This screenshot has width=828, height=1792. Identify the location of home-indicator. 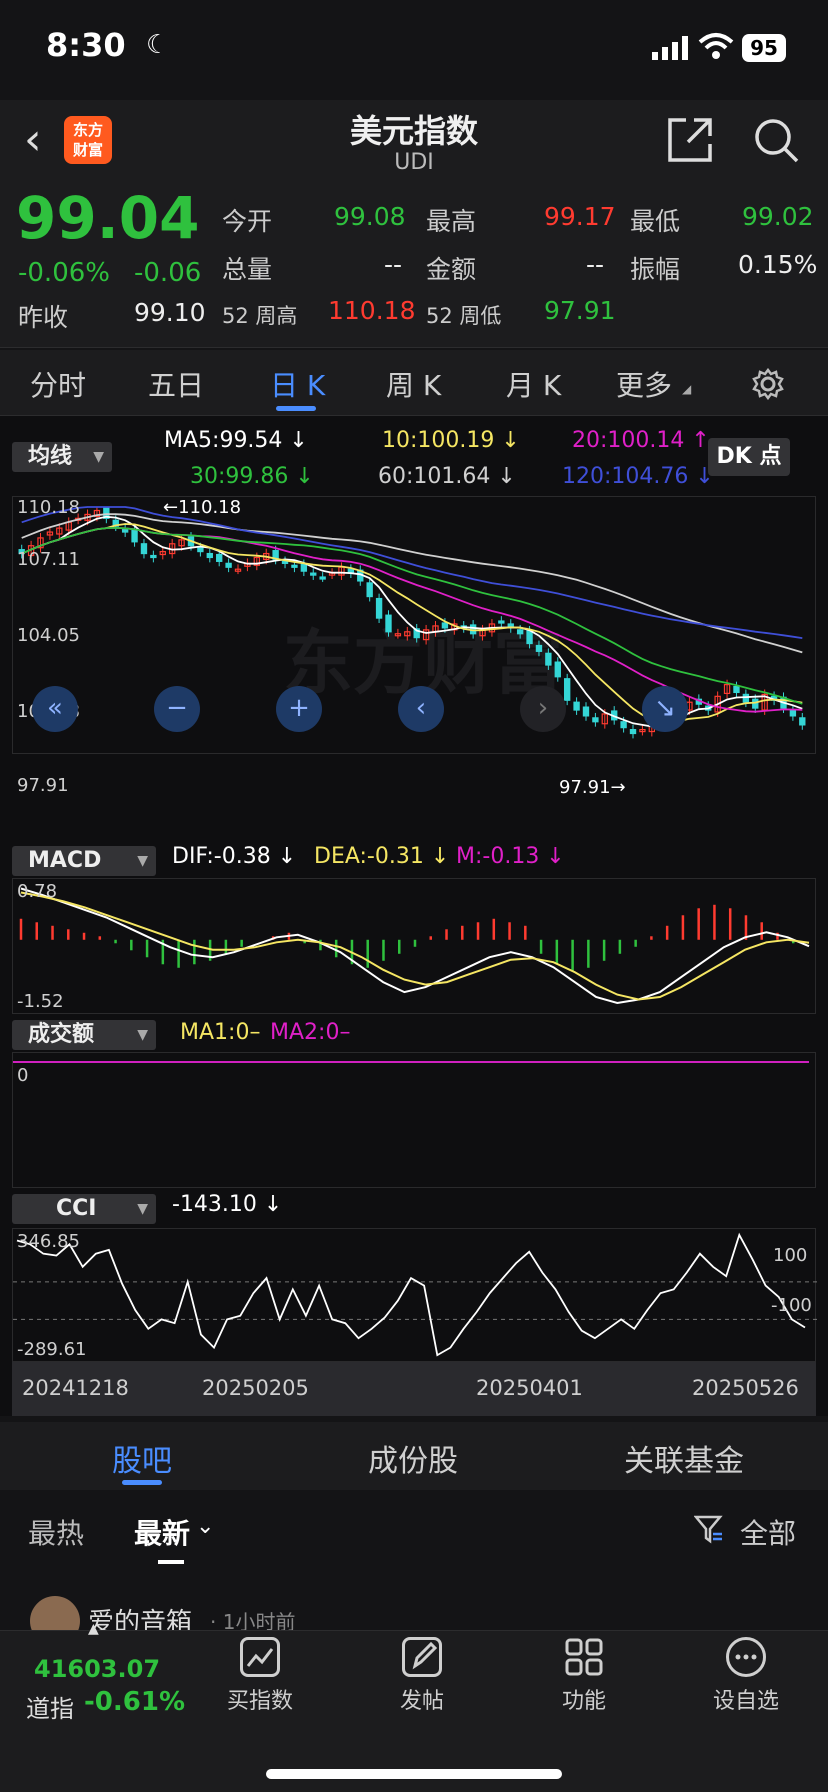
(414, 1774).